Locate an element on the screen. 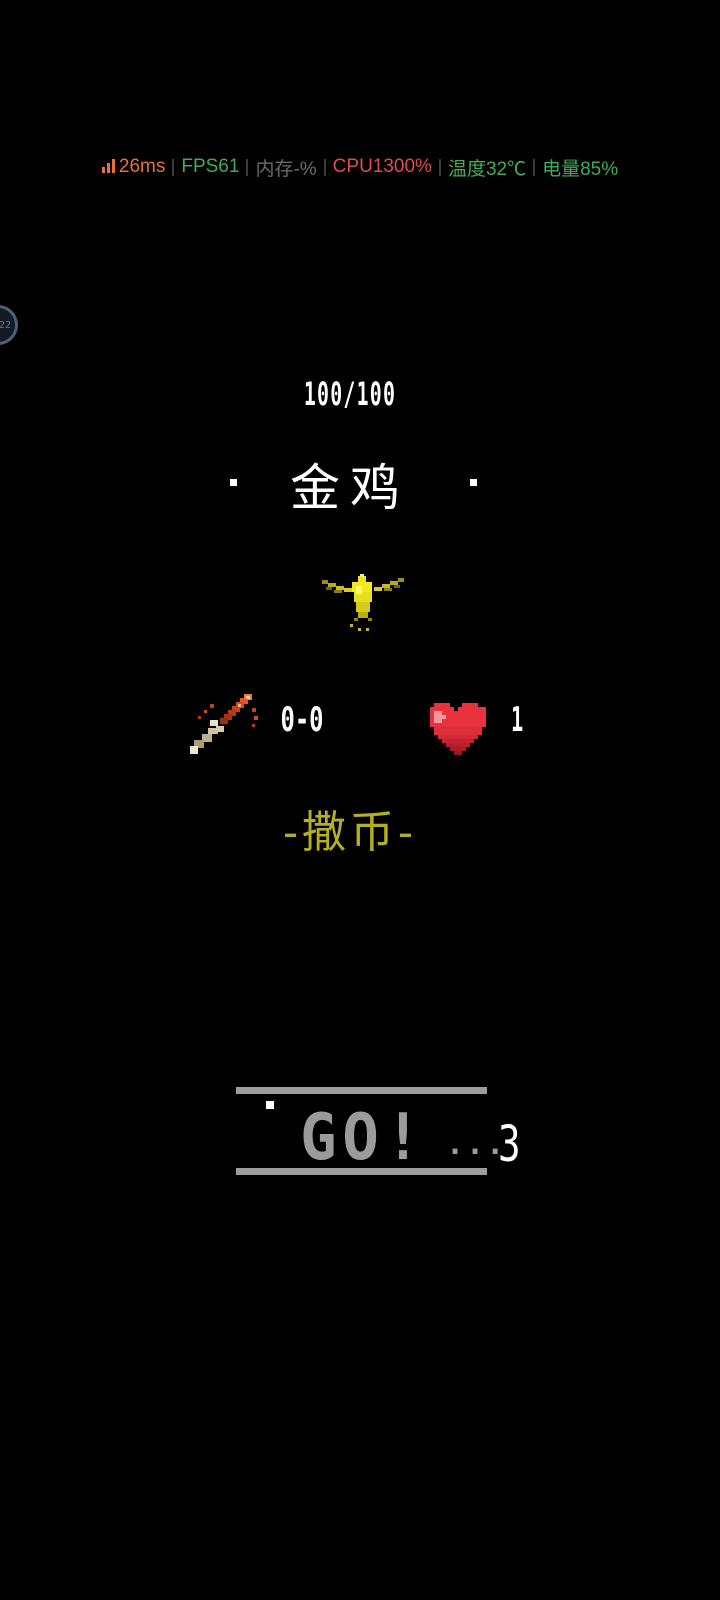 The image size is (720, 1600). floating-assistant-button: 22 is located at coordinates (9, 325).